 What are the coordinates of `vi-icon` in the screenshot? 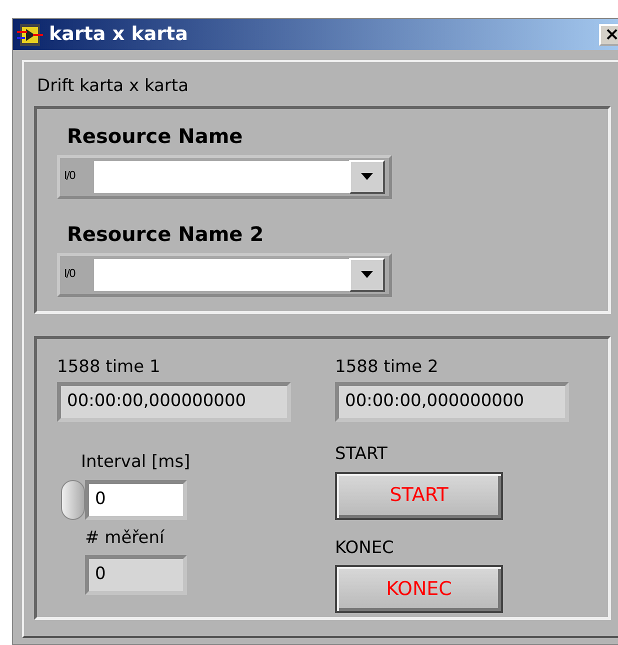 It's located at (30, 34).